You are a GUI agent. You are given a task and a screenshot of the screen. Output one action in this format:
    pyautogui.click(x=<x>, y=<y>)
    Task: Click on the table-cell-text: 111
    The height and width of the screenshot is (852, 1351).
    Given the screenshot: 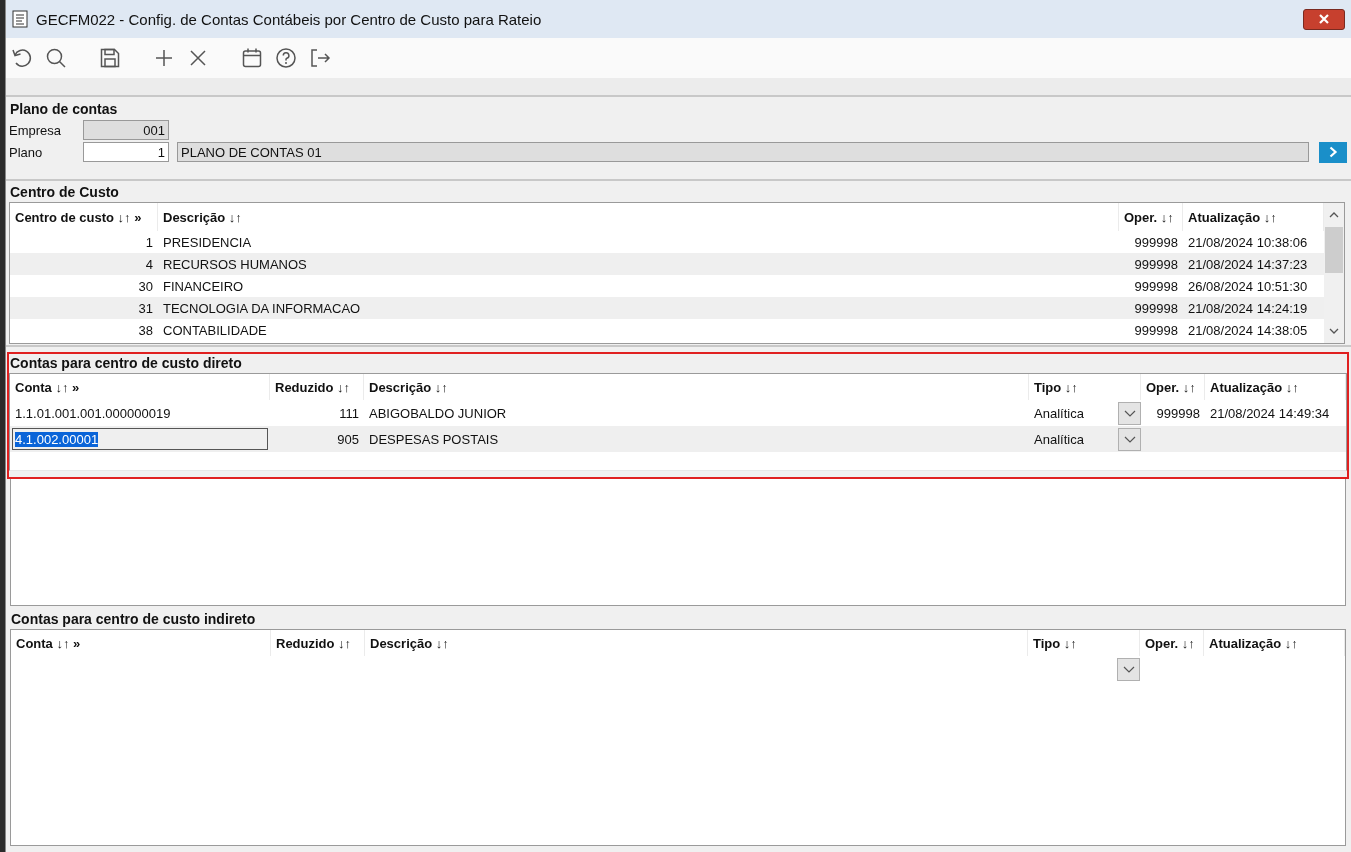 What is the action you would take?
    pyautogui.click(x=349, y=413)
    